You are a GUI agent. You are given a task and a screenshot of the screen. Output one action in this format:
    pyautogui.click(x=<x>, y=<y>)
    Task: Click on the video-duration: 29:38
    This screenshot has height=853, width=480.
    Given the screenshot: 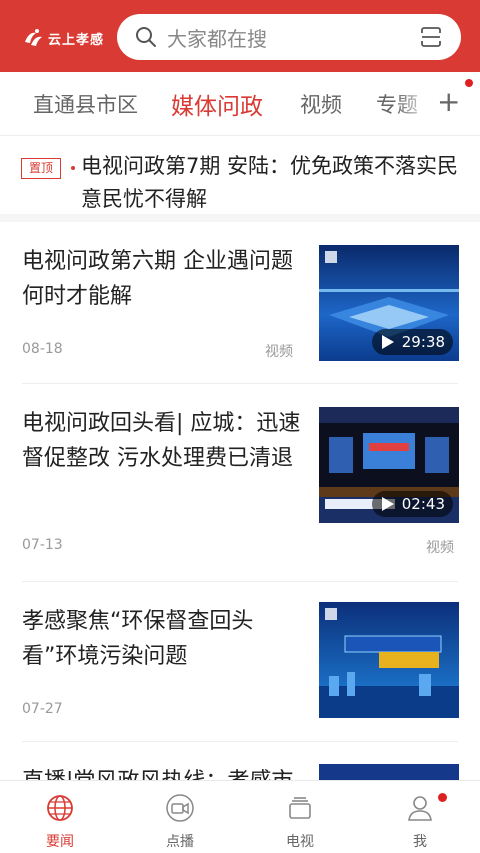 What is the action you would take?
    pyautogui.click(x=412, y=342)
    